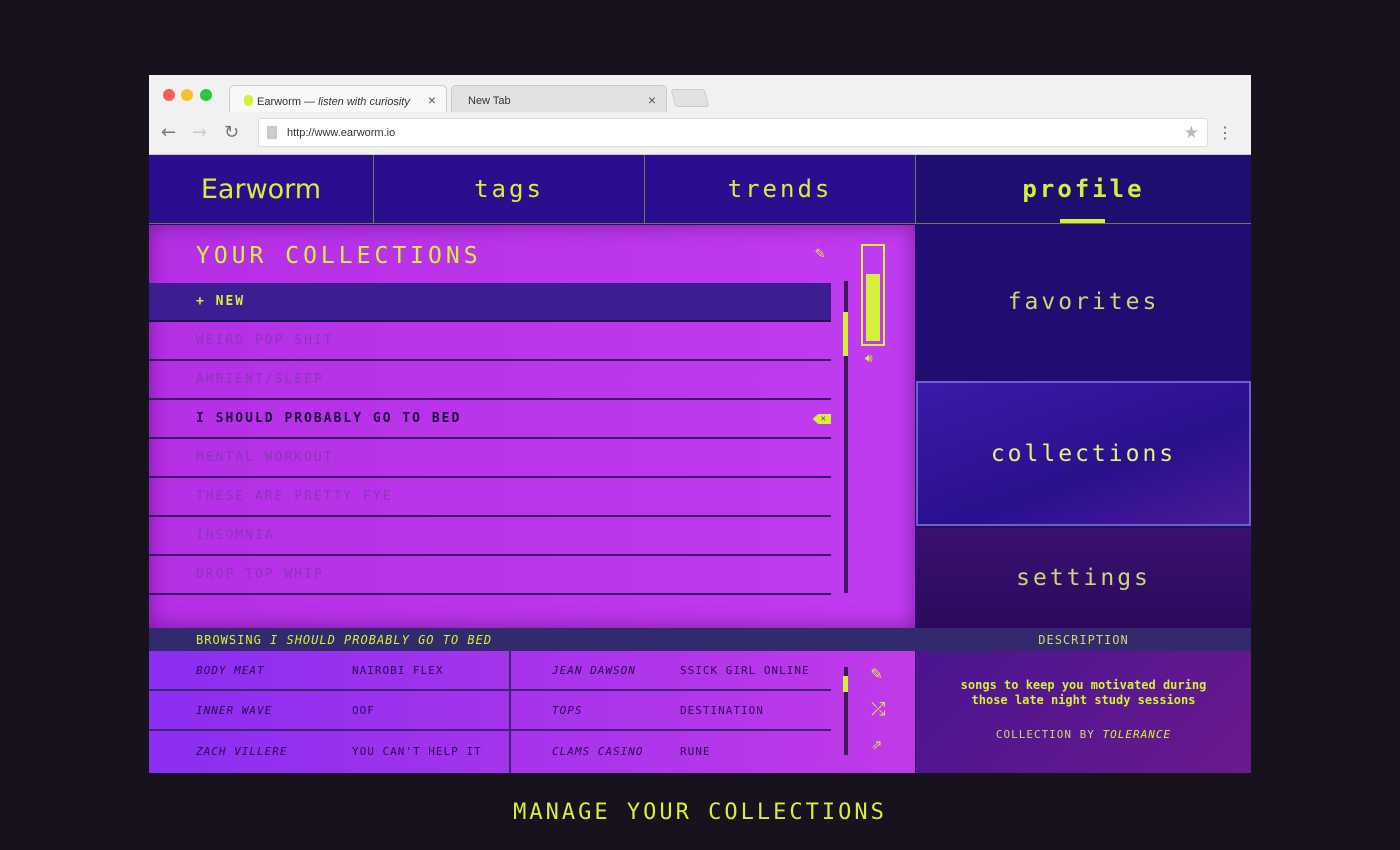 This screenshot has width=1400, height=850. Describe the element at coordinates (169, 95) in the screenshot. I see `close-window-button` at that location.